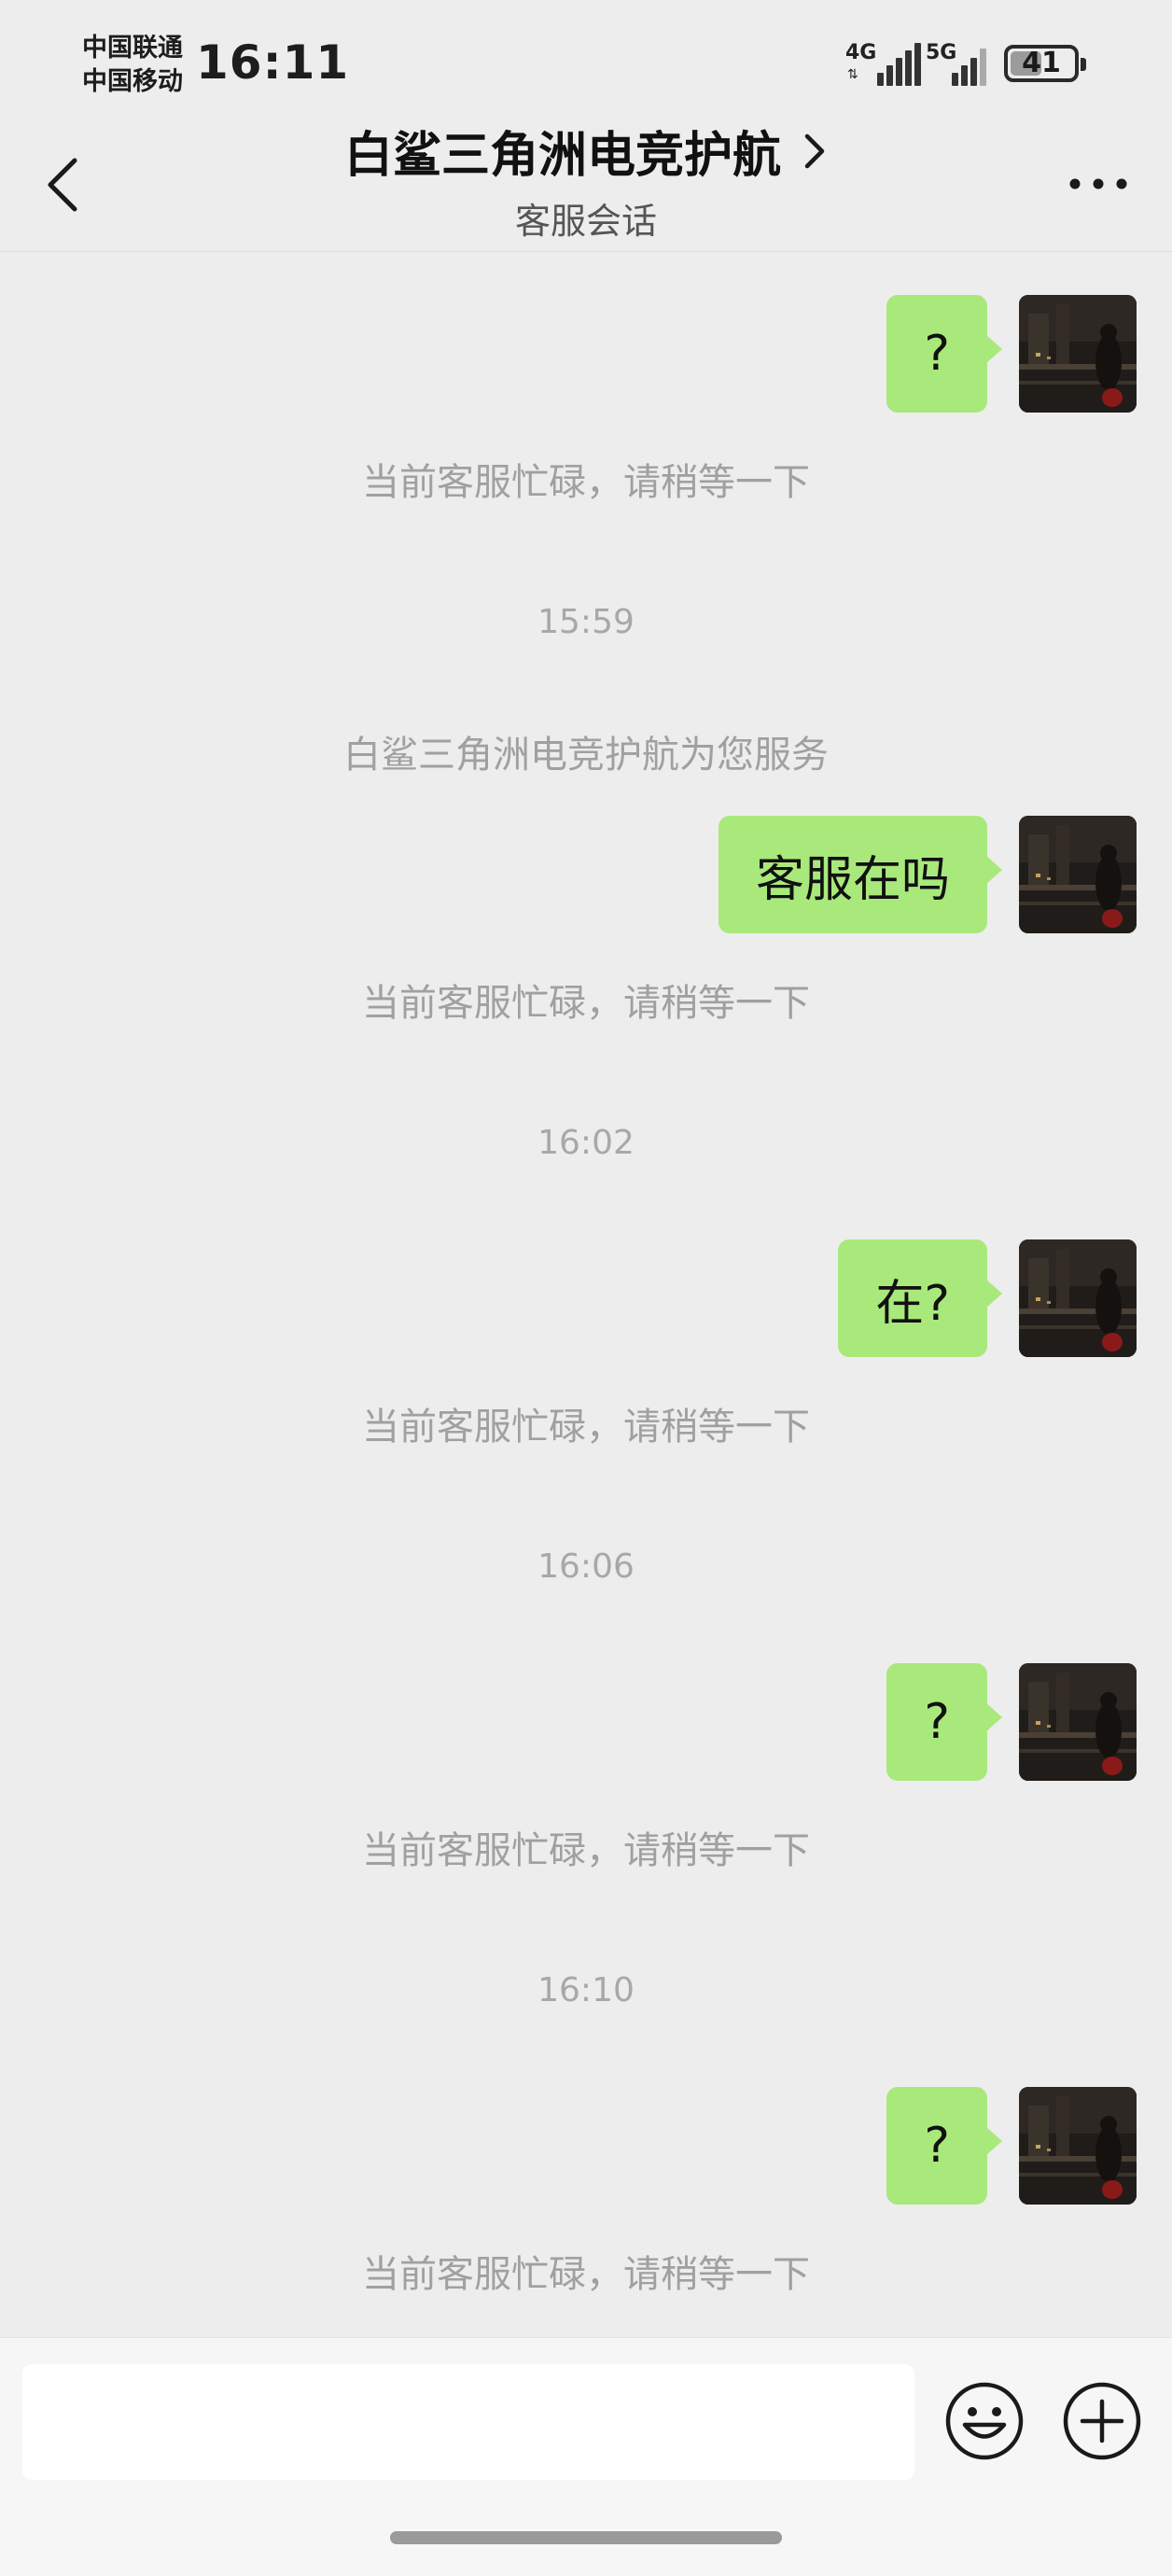 The image size is (1172, 2576). What do you see at coordinates (562, 151) in the screenshot?
I see `chat-title: 白鲨三角洲电竞护航` at bounding box center [562, 151].